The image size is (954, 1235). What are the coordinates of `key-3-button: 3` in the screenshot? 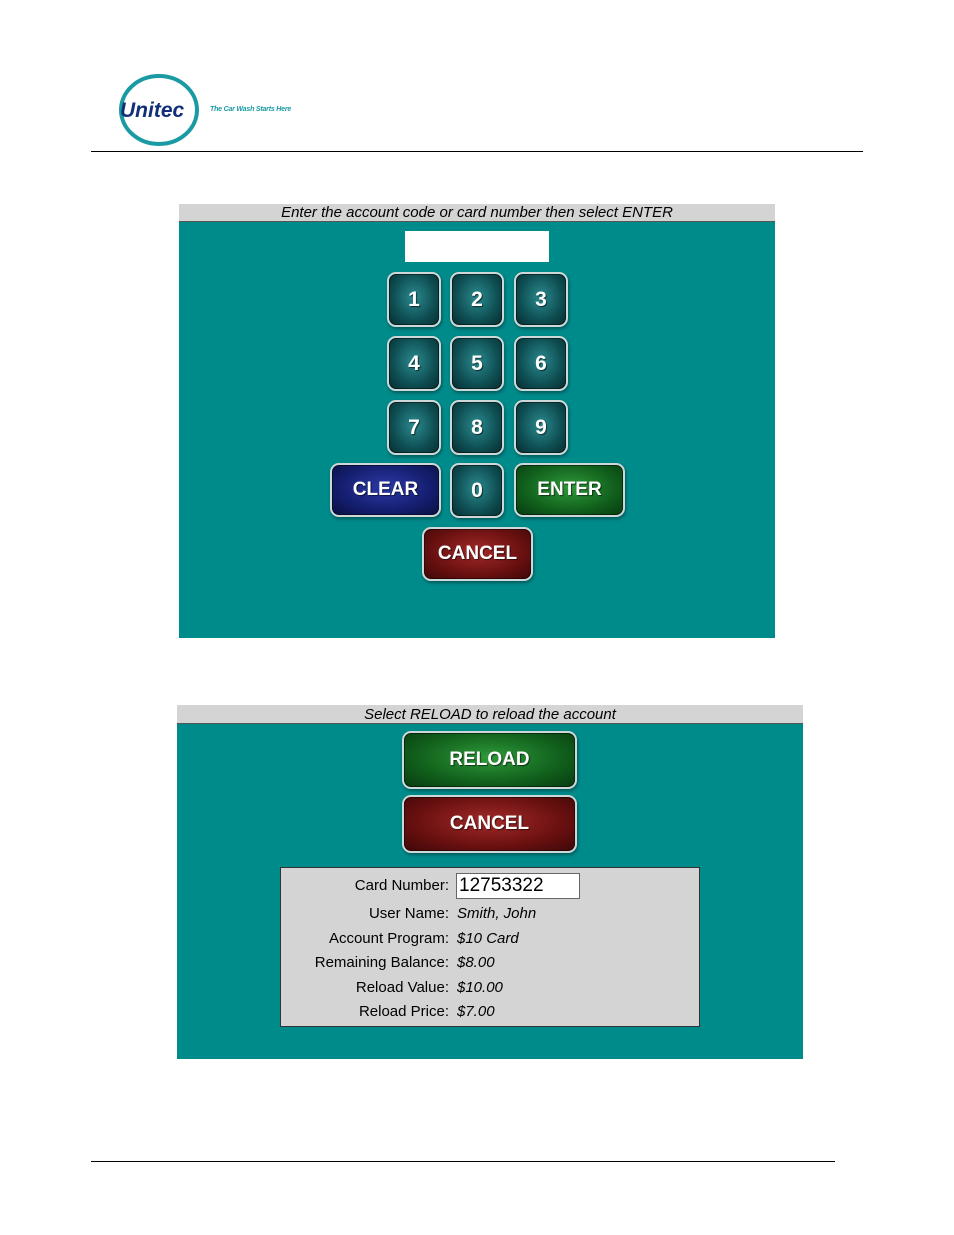 It's located at (541, 299).